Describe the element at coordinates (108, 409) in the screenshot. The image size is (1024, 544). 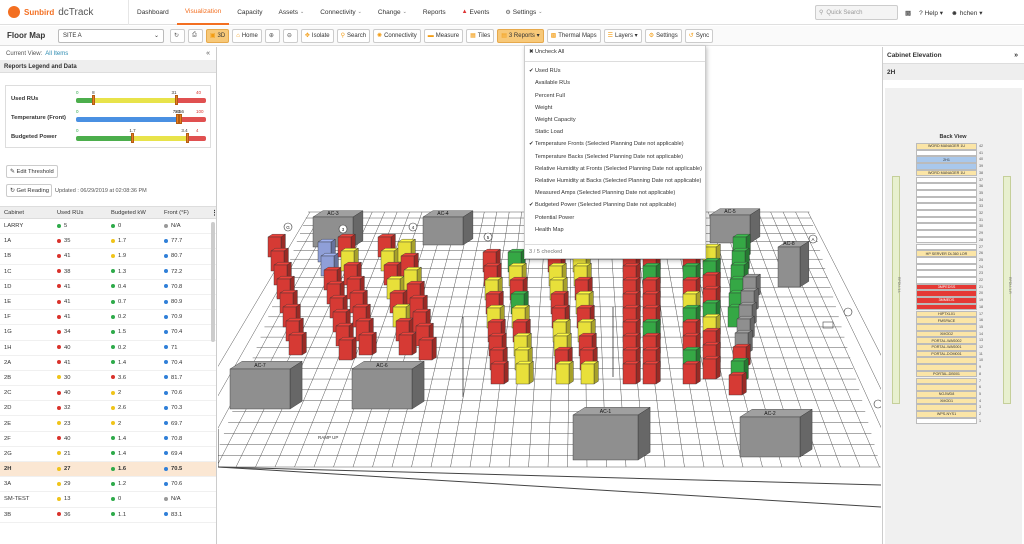
I see `table-row: 2D 32 2.6 70.3` at that location.